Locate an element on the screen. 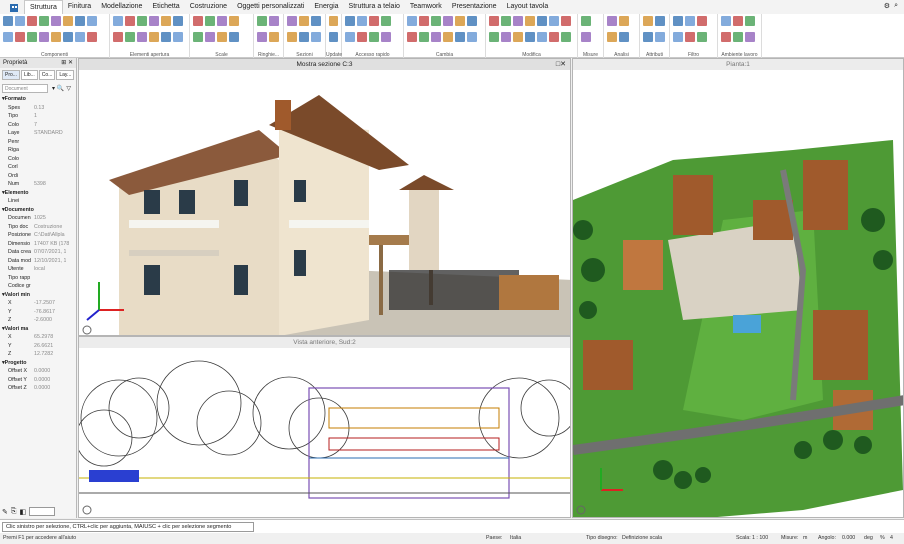 This screenshot has width=904, height=544. property-section: ▾ Formato is located at coordinates (38, 99).